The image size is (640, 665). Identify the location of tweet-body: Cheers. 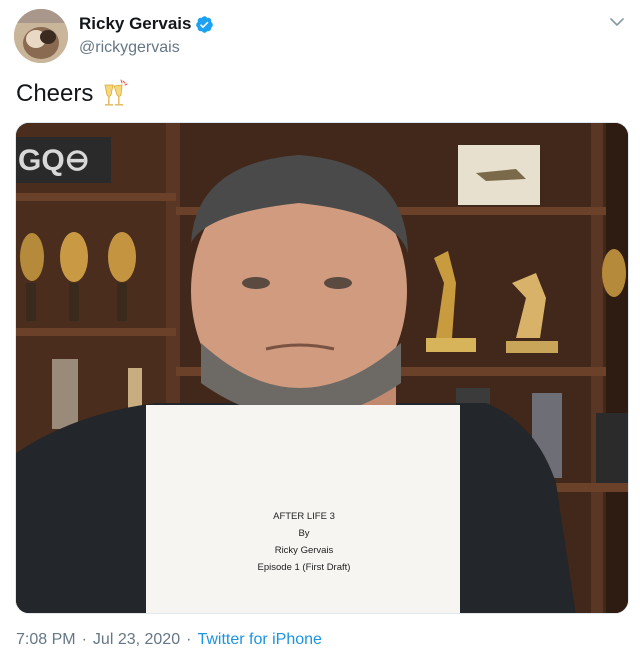
(55, 93).